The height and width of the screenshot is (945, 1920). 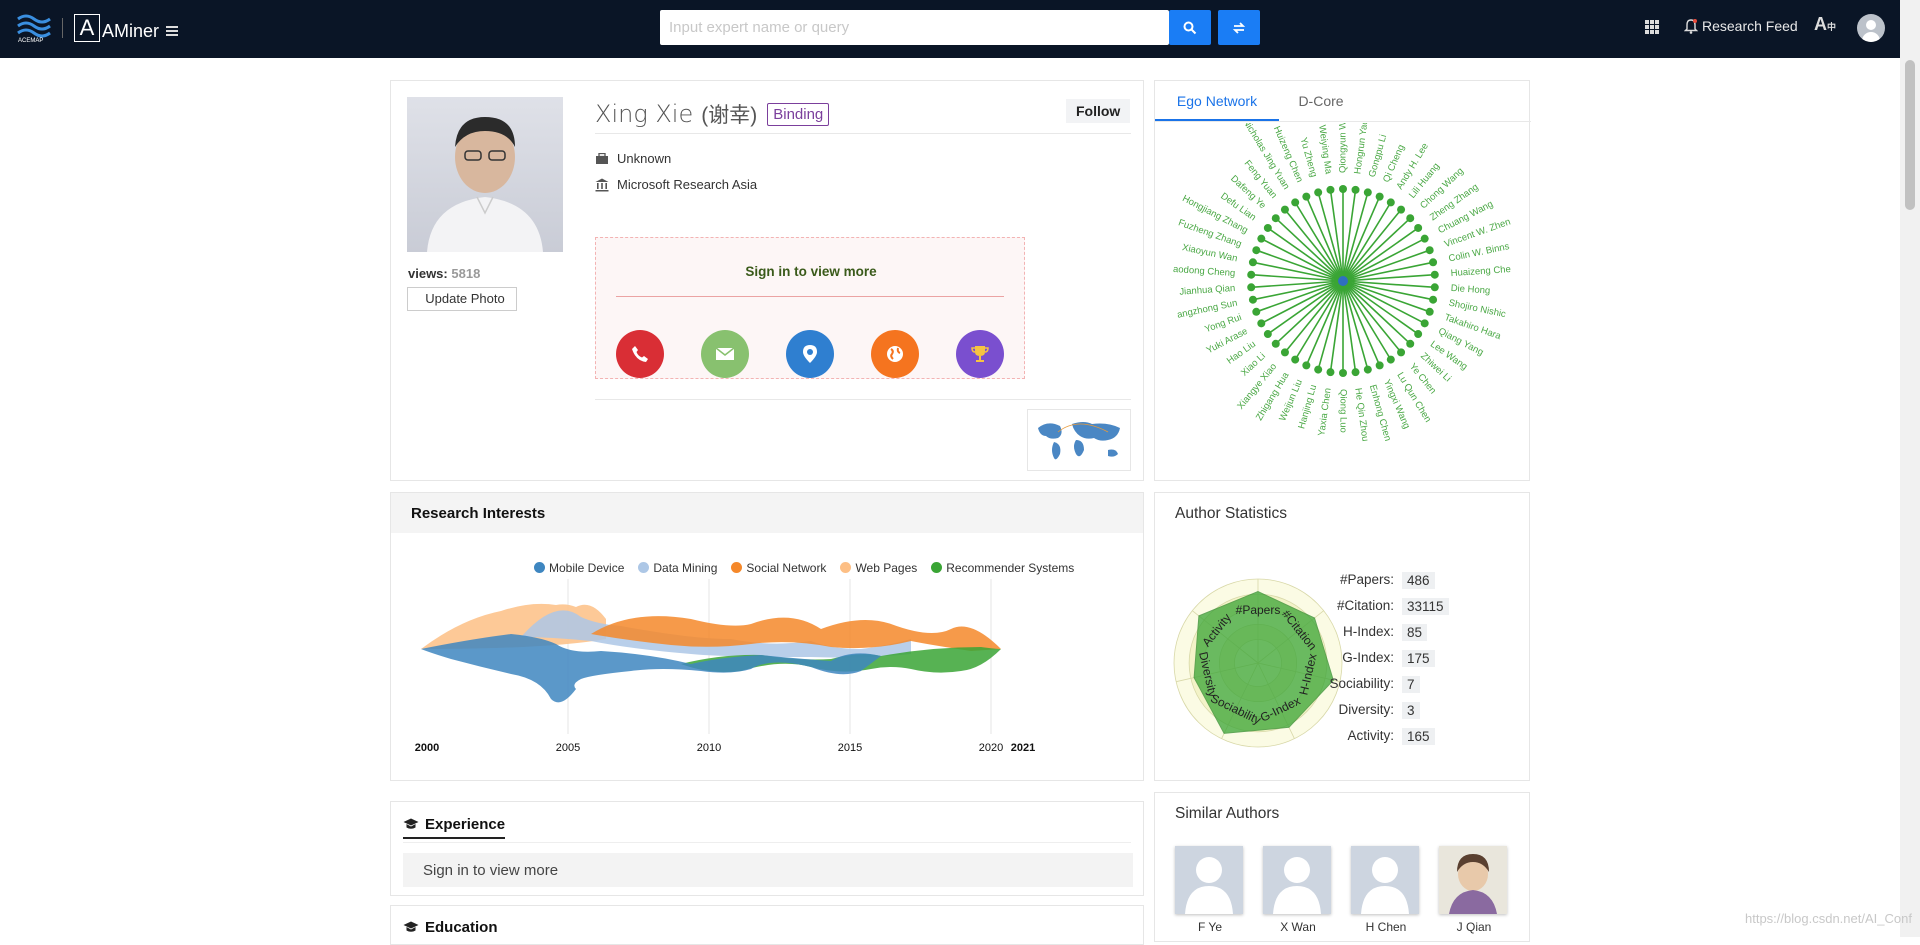 What do you see at coordinates (1343, 281) in the screenshot?
I see `ego-center-node` at bounding box center [1343, 281].